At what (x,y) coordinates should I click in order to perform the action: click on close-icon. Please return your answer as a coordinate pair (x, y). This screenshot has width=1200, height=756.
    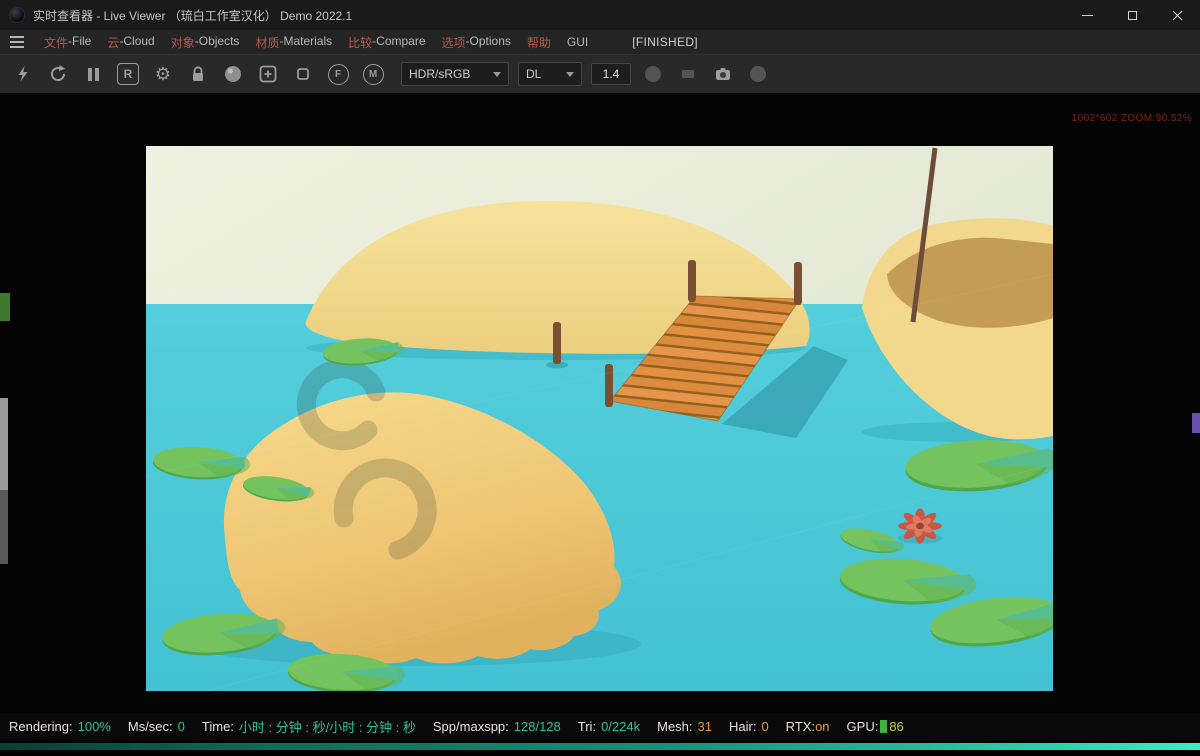
    Looking at the image, I should click on (1177, 15).